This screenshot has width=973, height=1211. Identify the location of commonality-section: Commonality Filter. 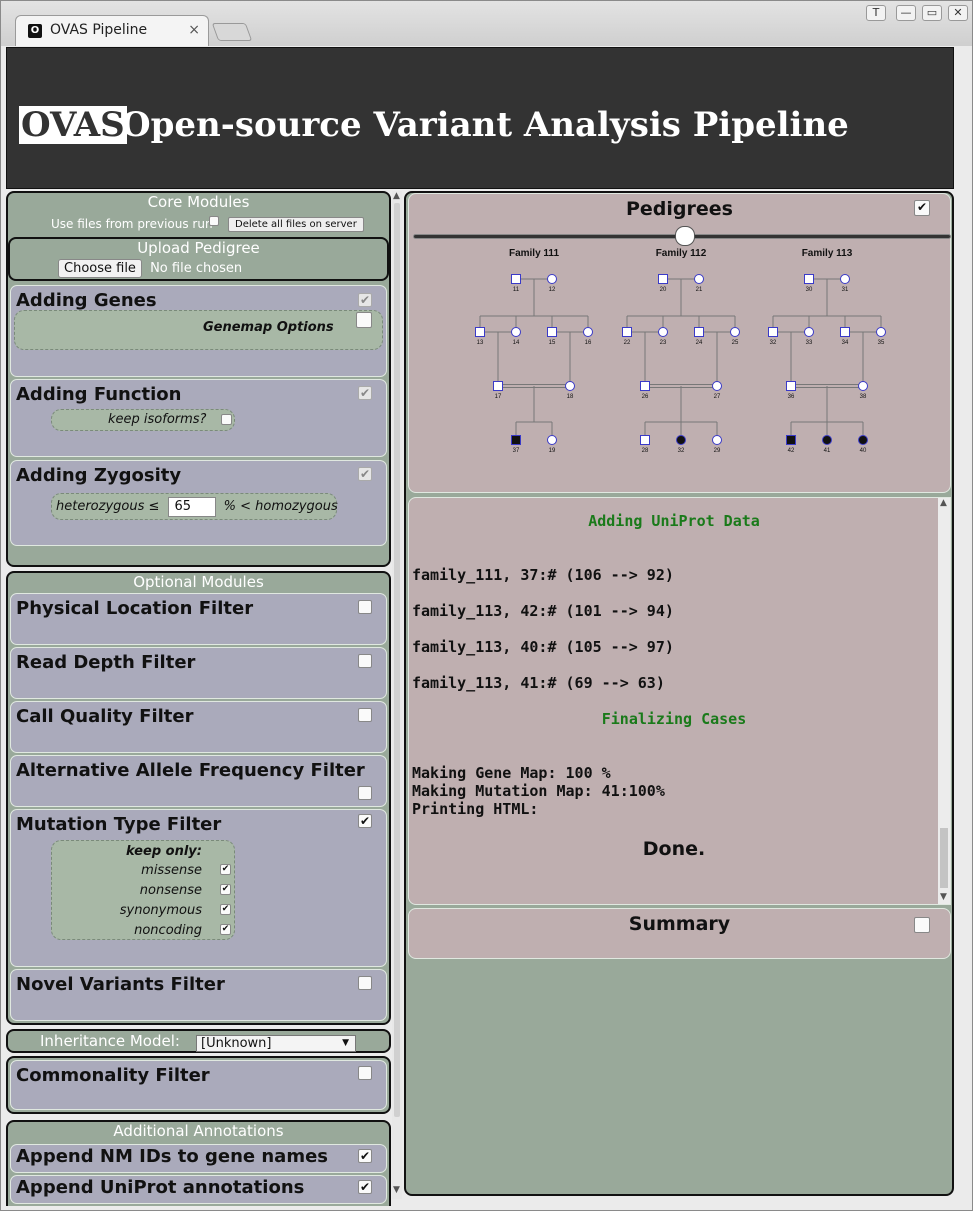
(198, 1085).